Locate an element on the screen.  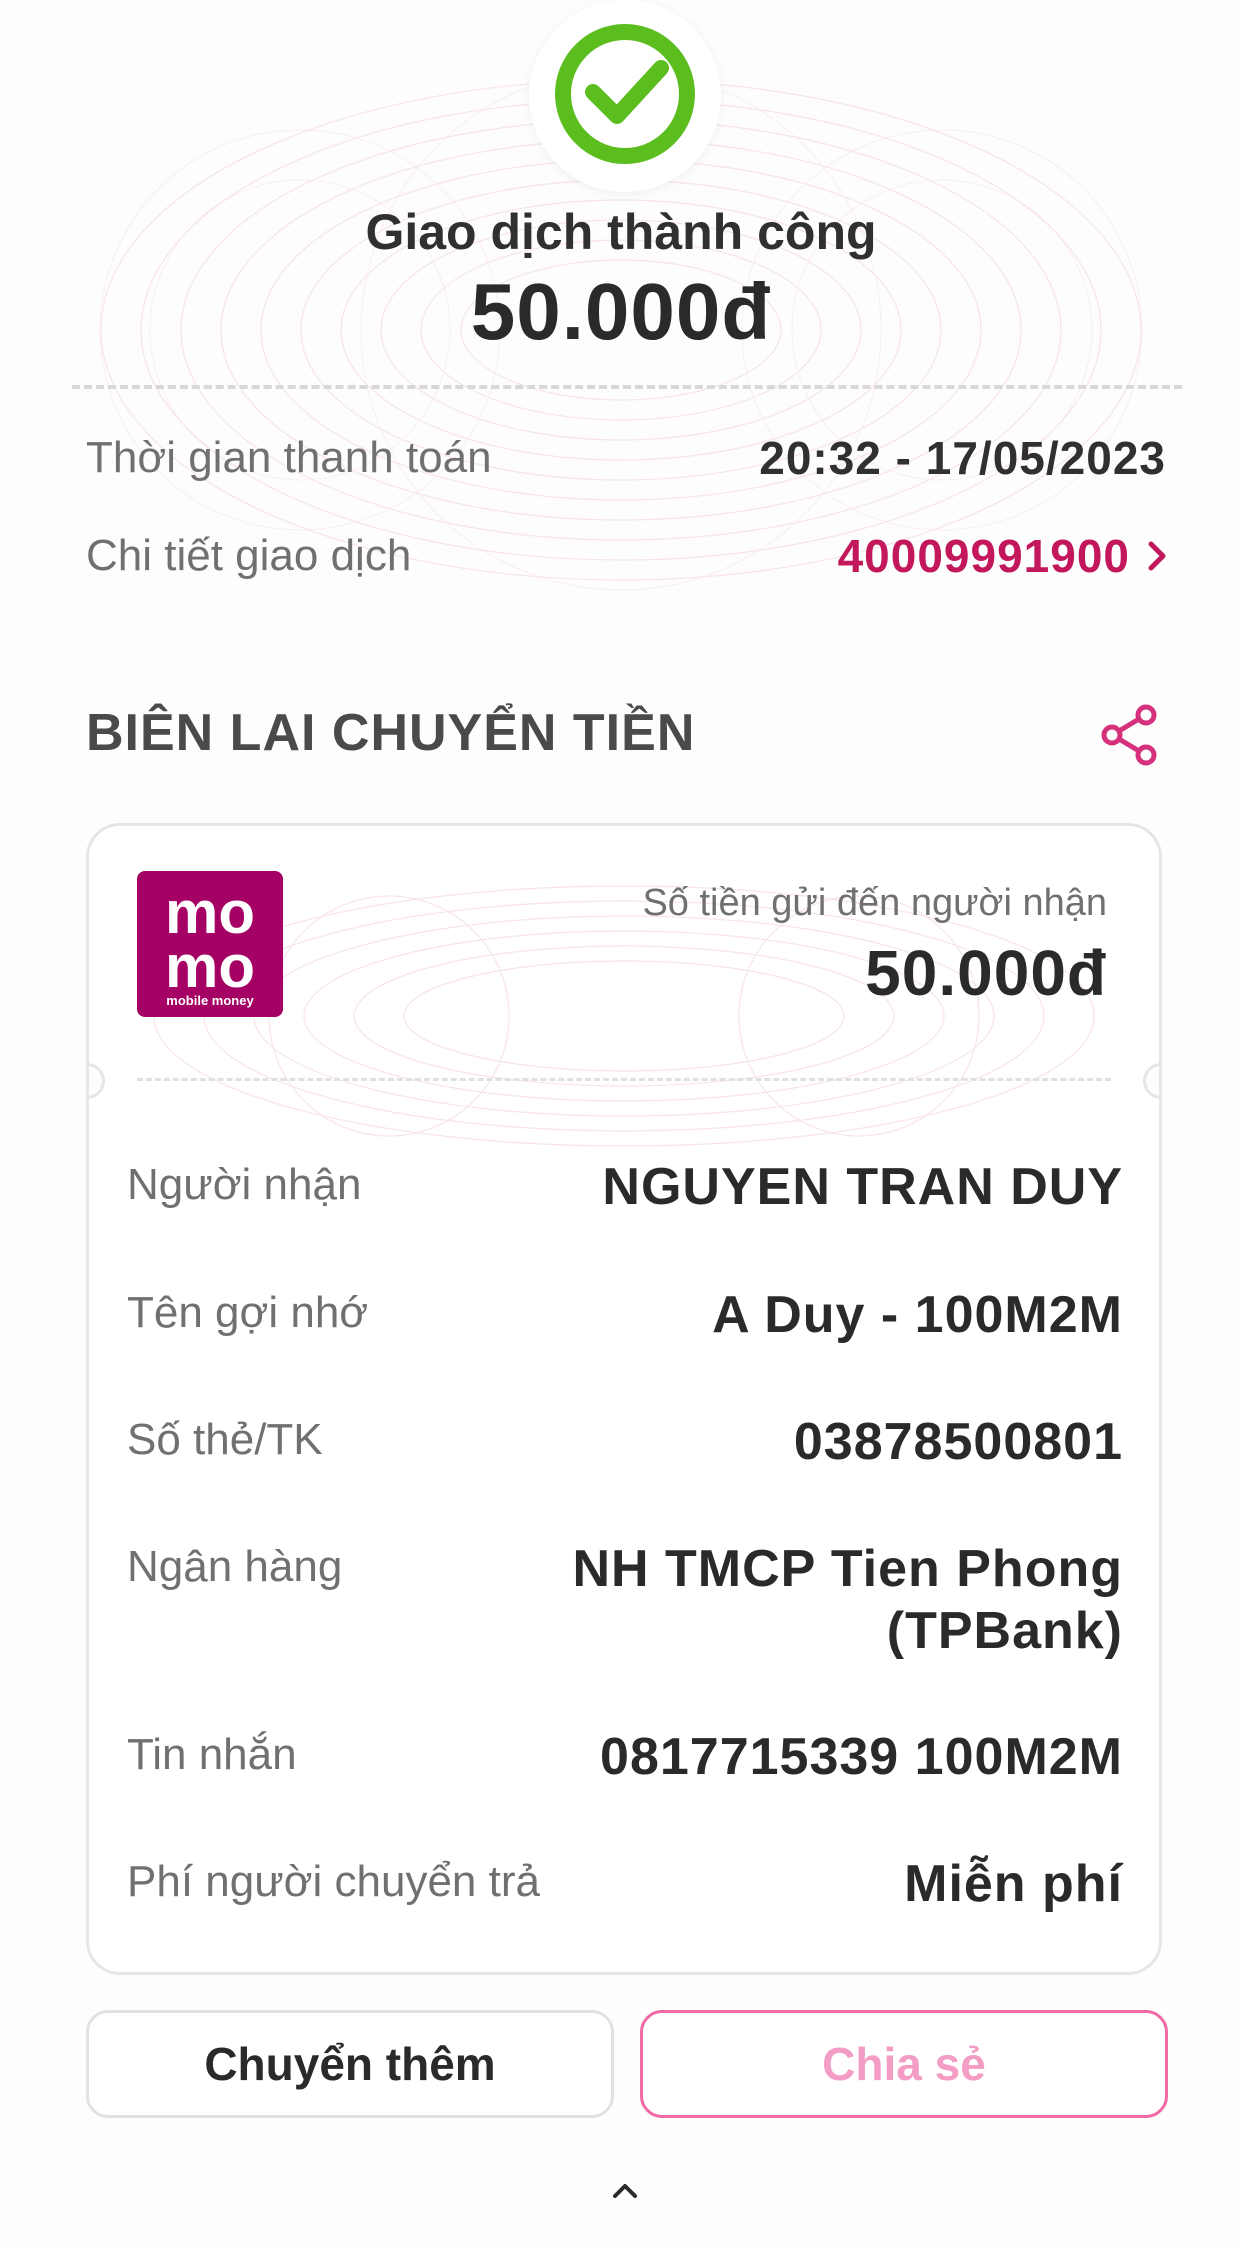
detail-label: Ngân hàng is located at coordinates (235, 1566).